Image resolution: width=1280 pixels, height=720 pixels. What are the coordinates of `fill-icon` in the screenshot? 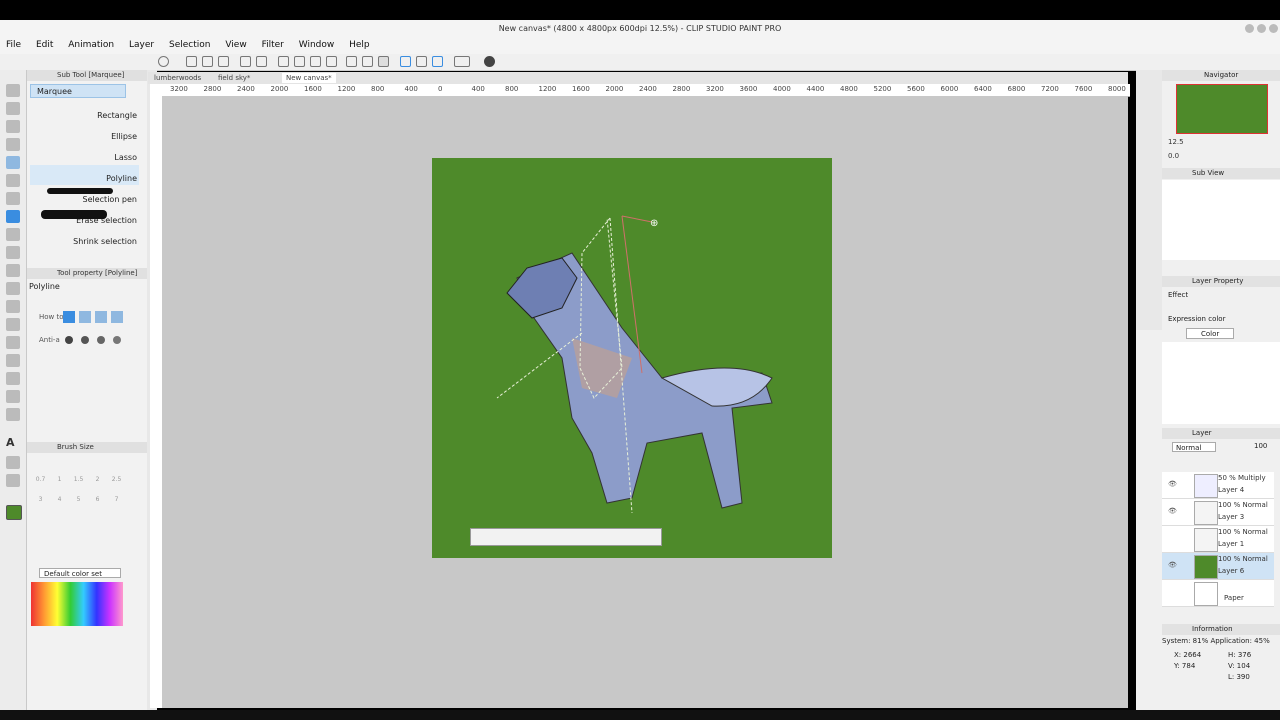 It's located at (315, 61).